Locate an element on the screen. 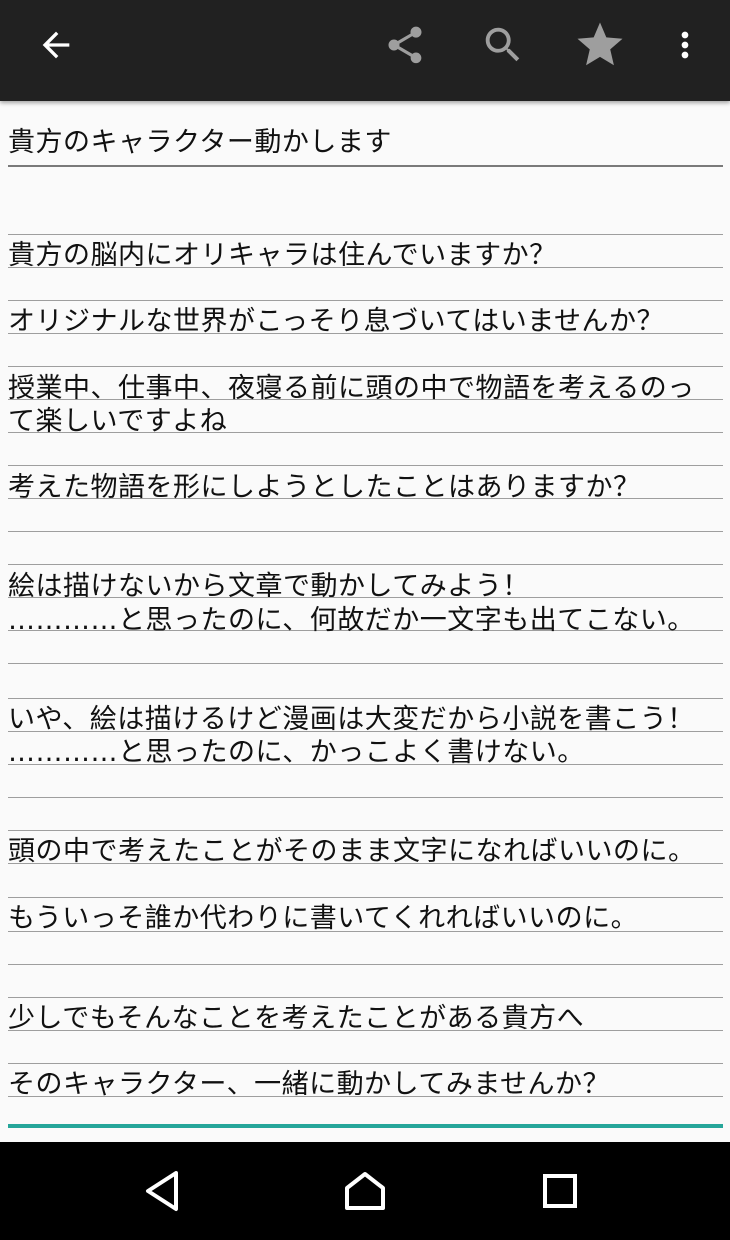 This screenshot has height=1240, width=730. text-line: 絵は描けないから文章で動かしてみよう！ is located at coordinates (269, 586).